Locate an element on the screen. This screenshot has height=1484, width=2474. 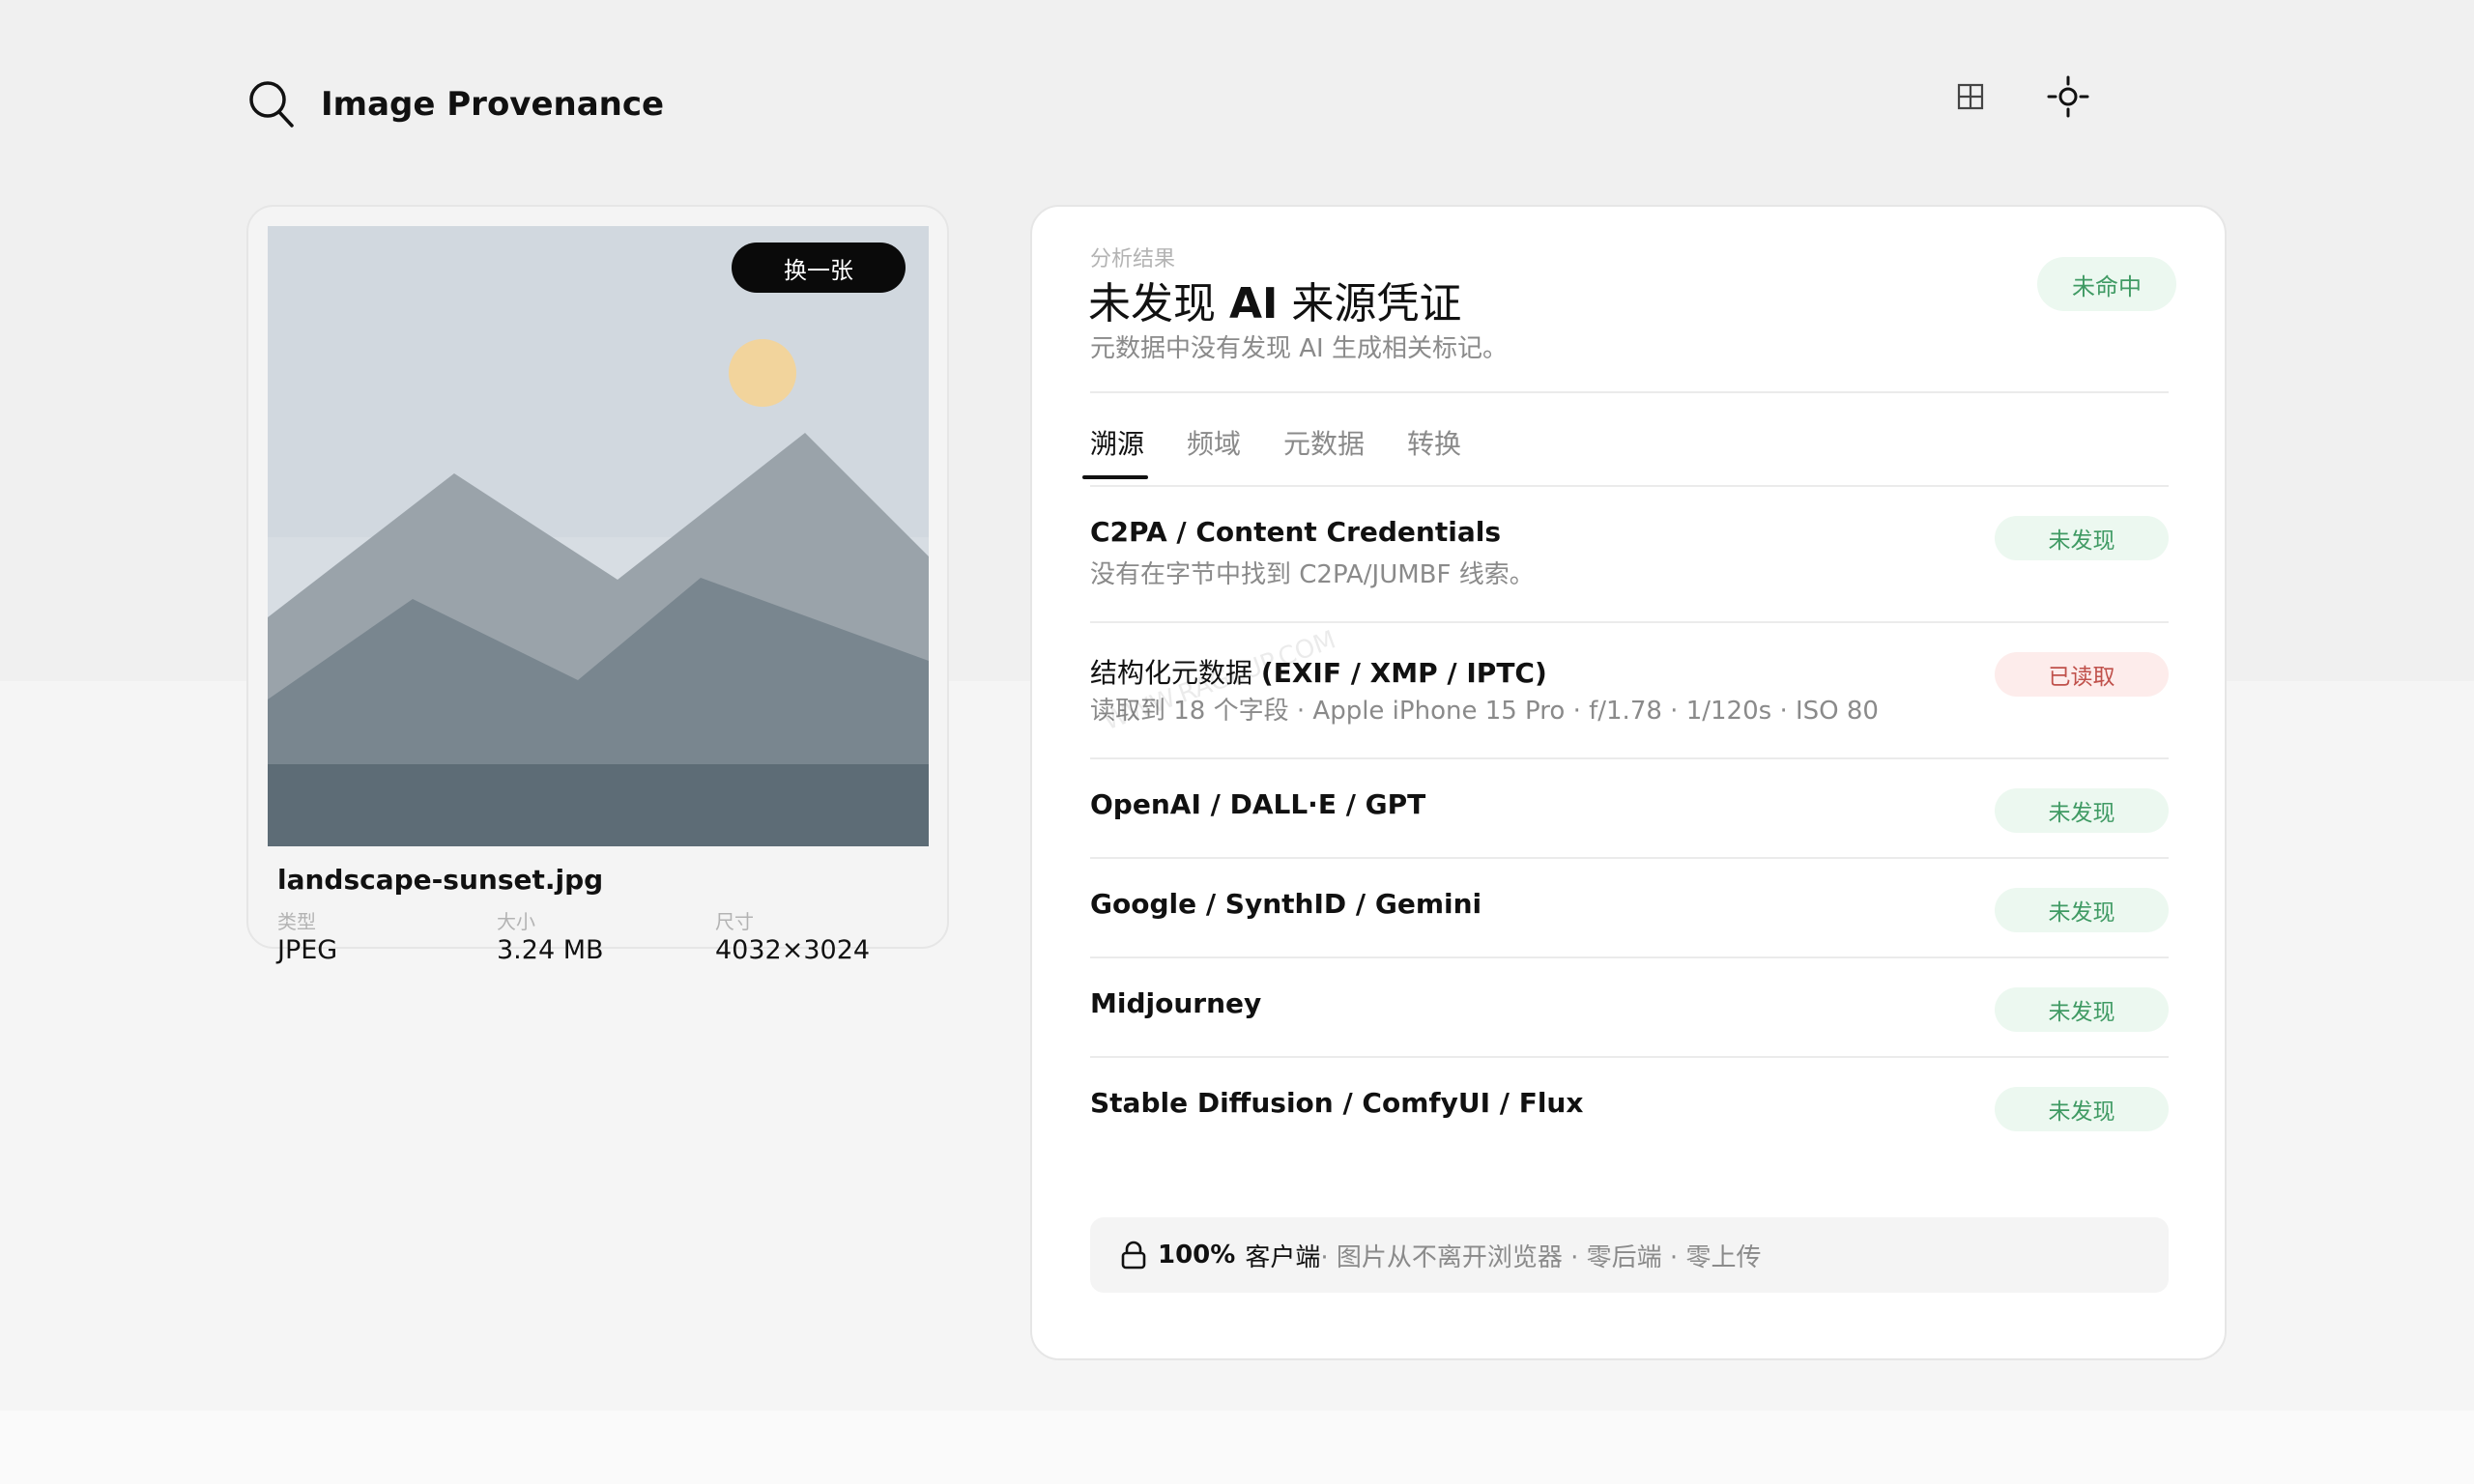
privacy-strong: 100% is located at coordinates (1197, 1256).